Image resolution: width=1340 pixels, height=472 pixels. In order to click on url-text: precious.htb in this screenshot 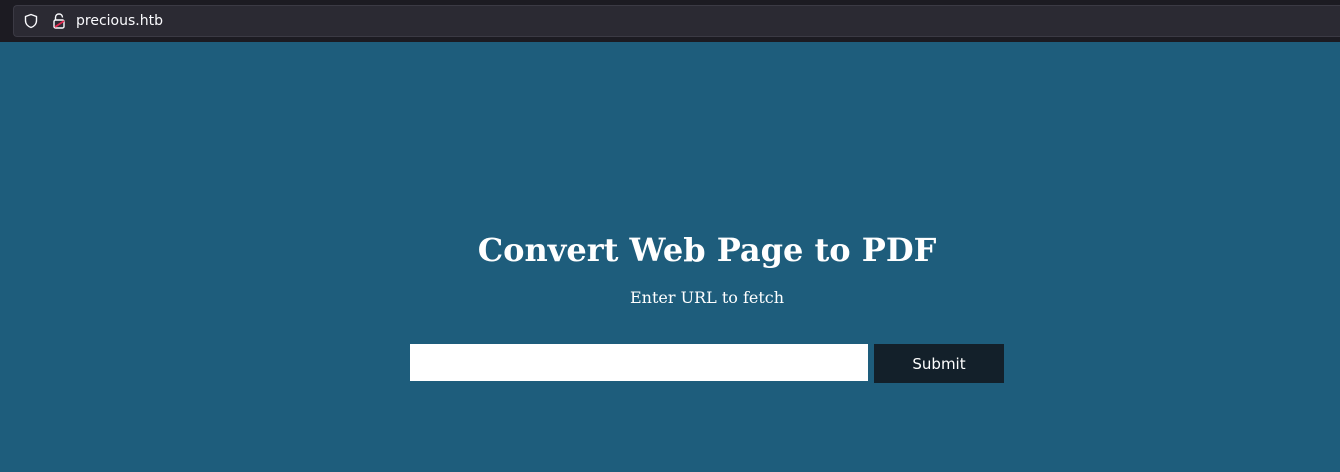, I will do `click(119, 21)`.